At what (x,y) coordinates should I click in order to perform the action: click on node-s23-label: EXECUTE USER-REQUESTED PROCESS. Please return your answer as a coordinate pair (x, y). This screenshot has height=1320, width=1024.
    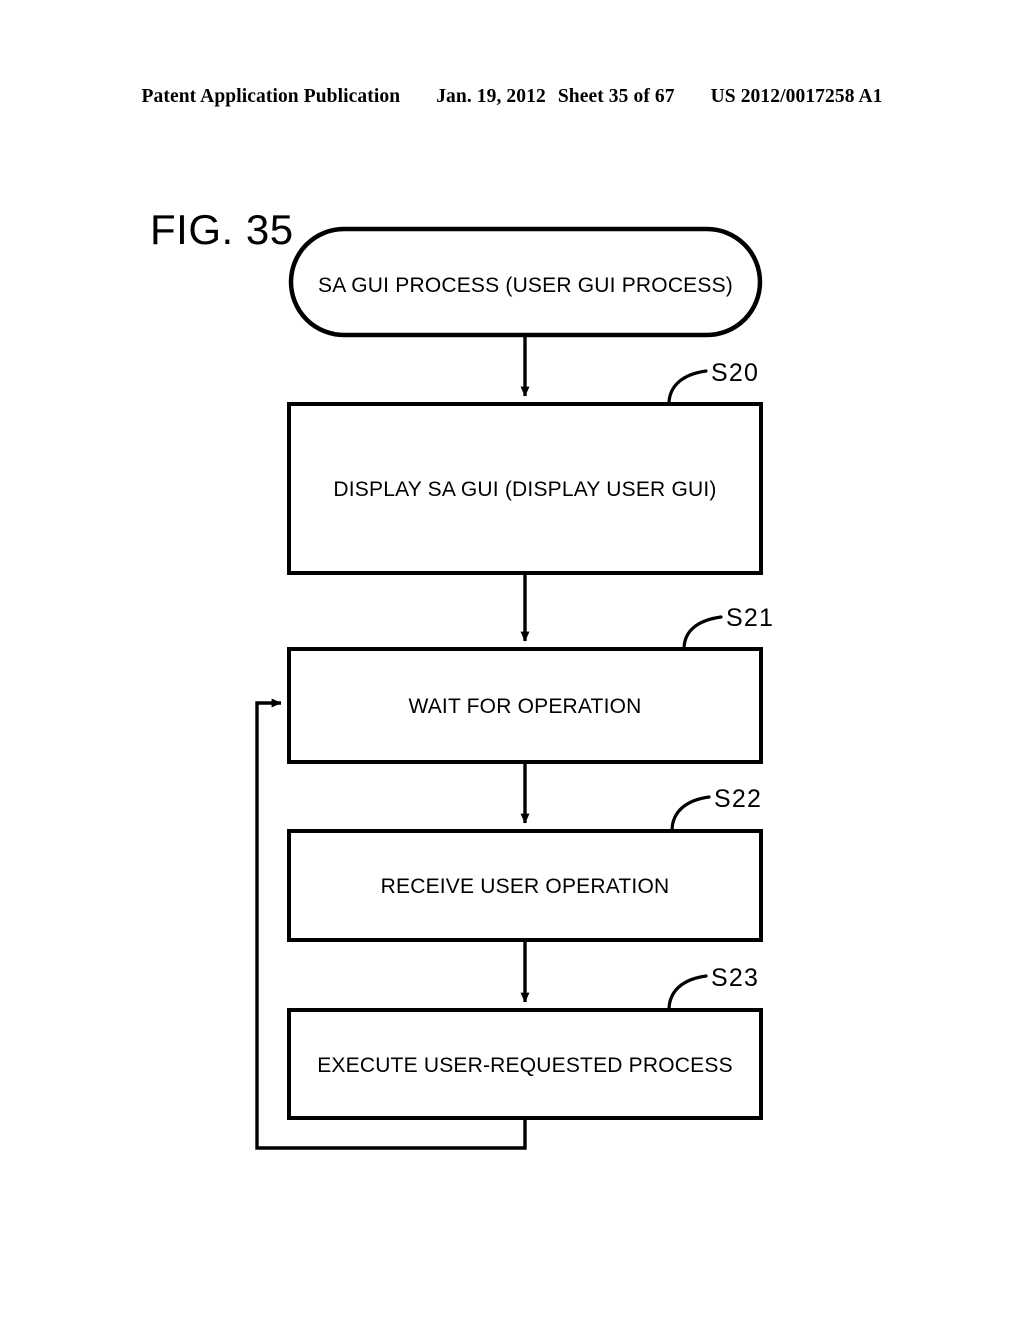
    Looking at the image, I should click on (525, 1065).